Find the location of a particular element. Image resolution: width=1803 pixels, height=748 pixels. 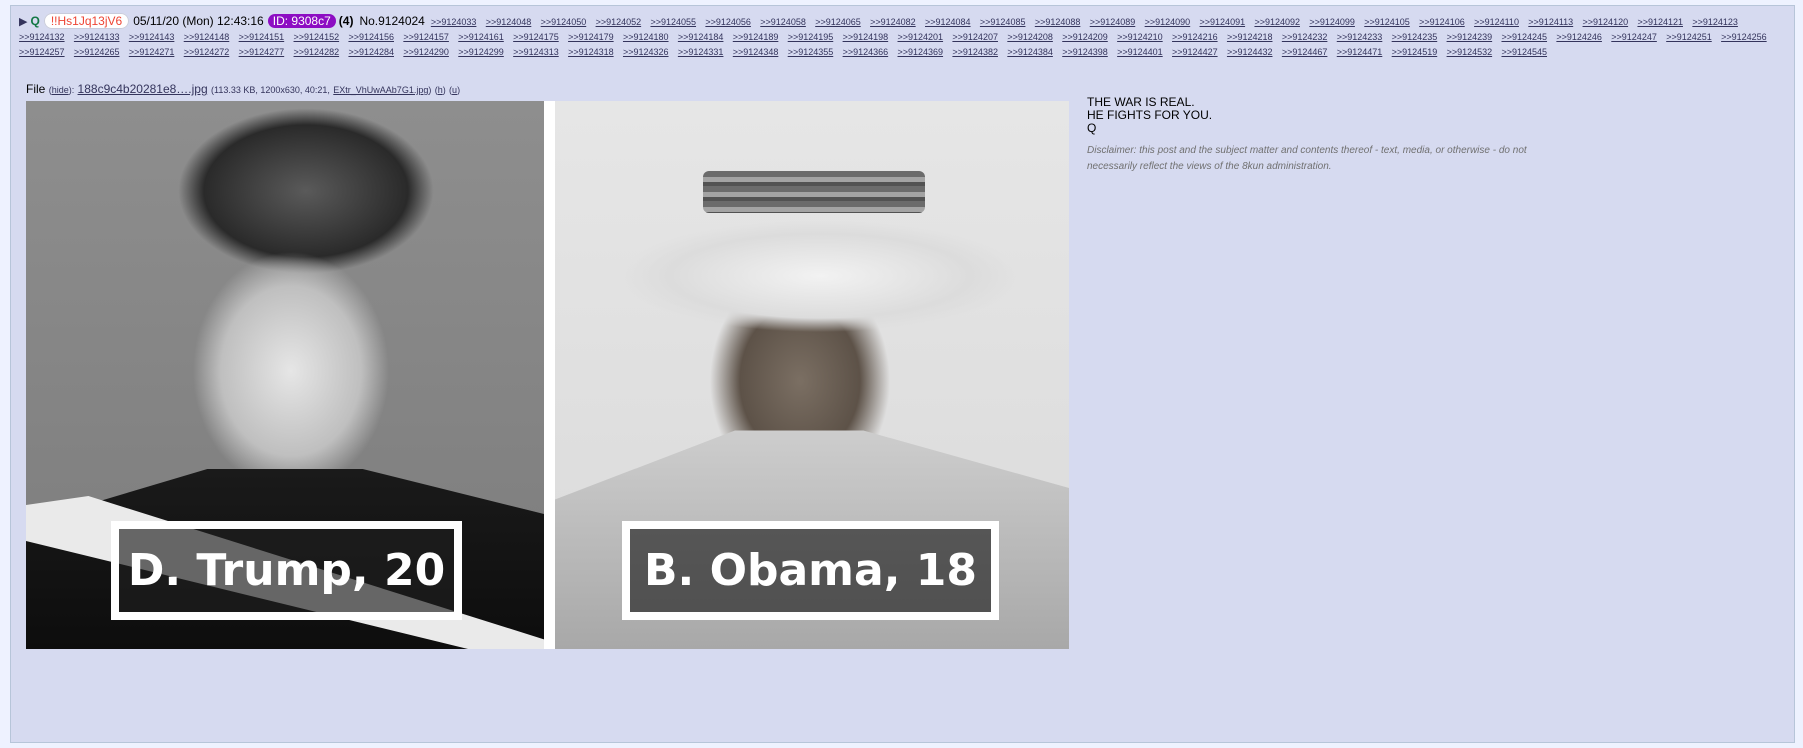

backlink: >>9124355 is located at coordinates (811, 52).